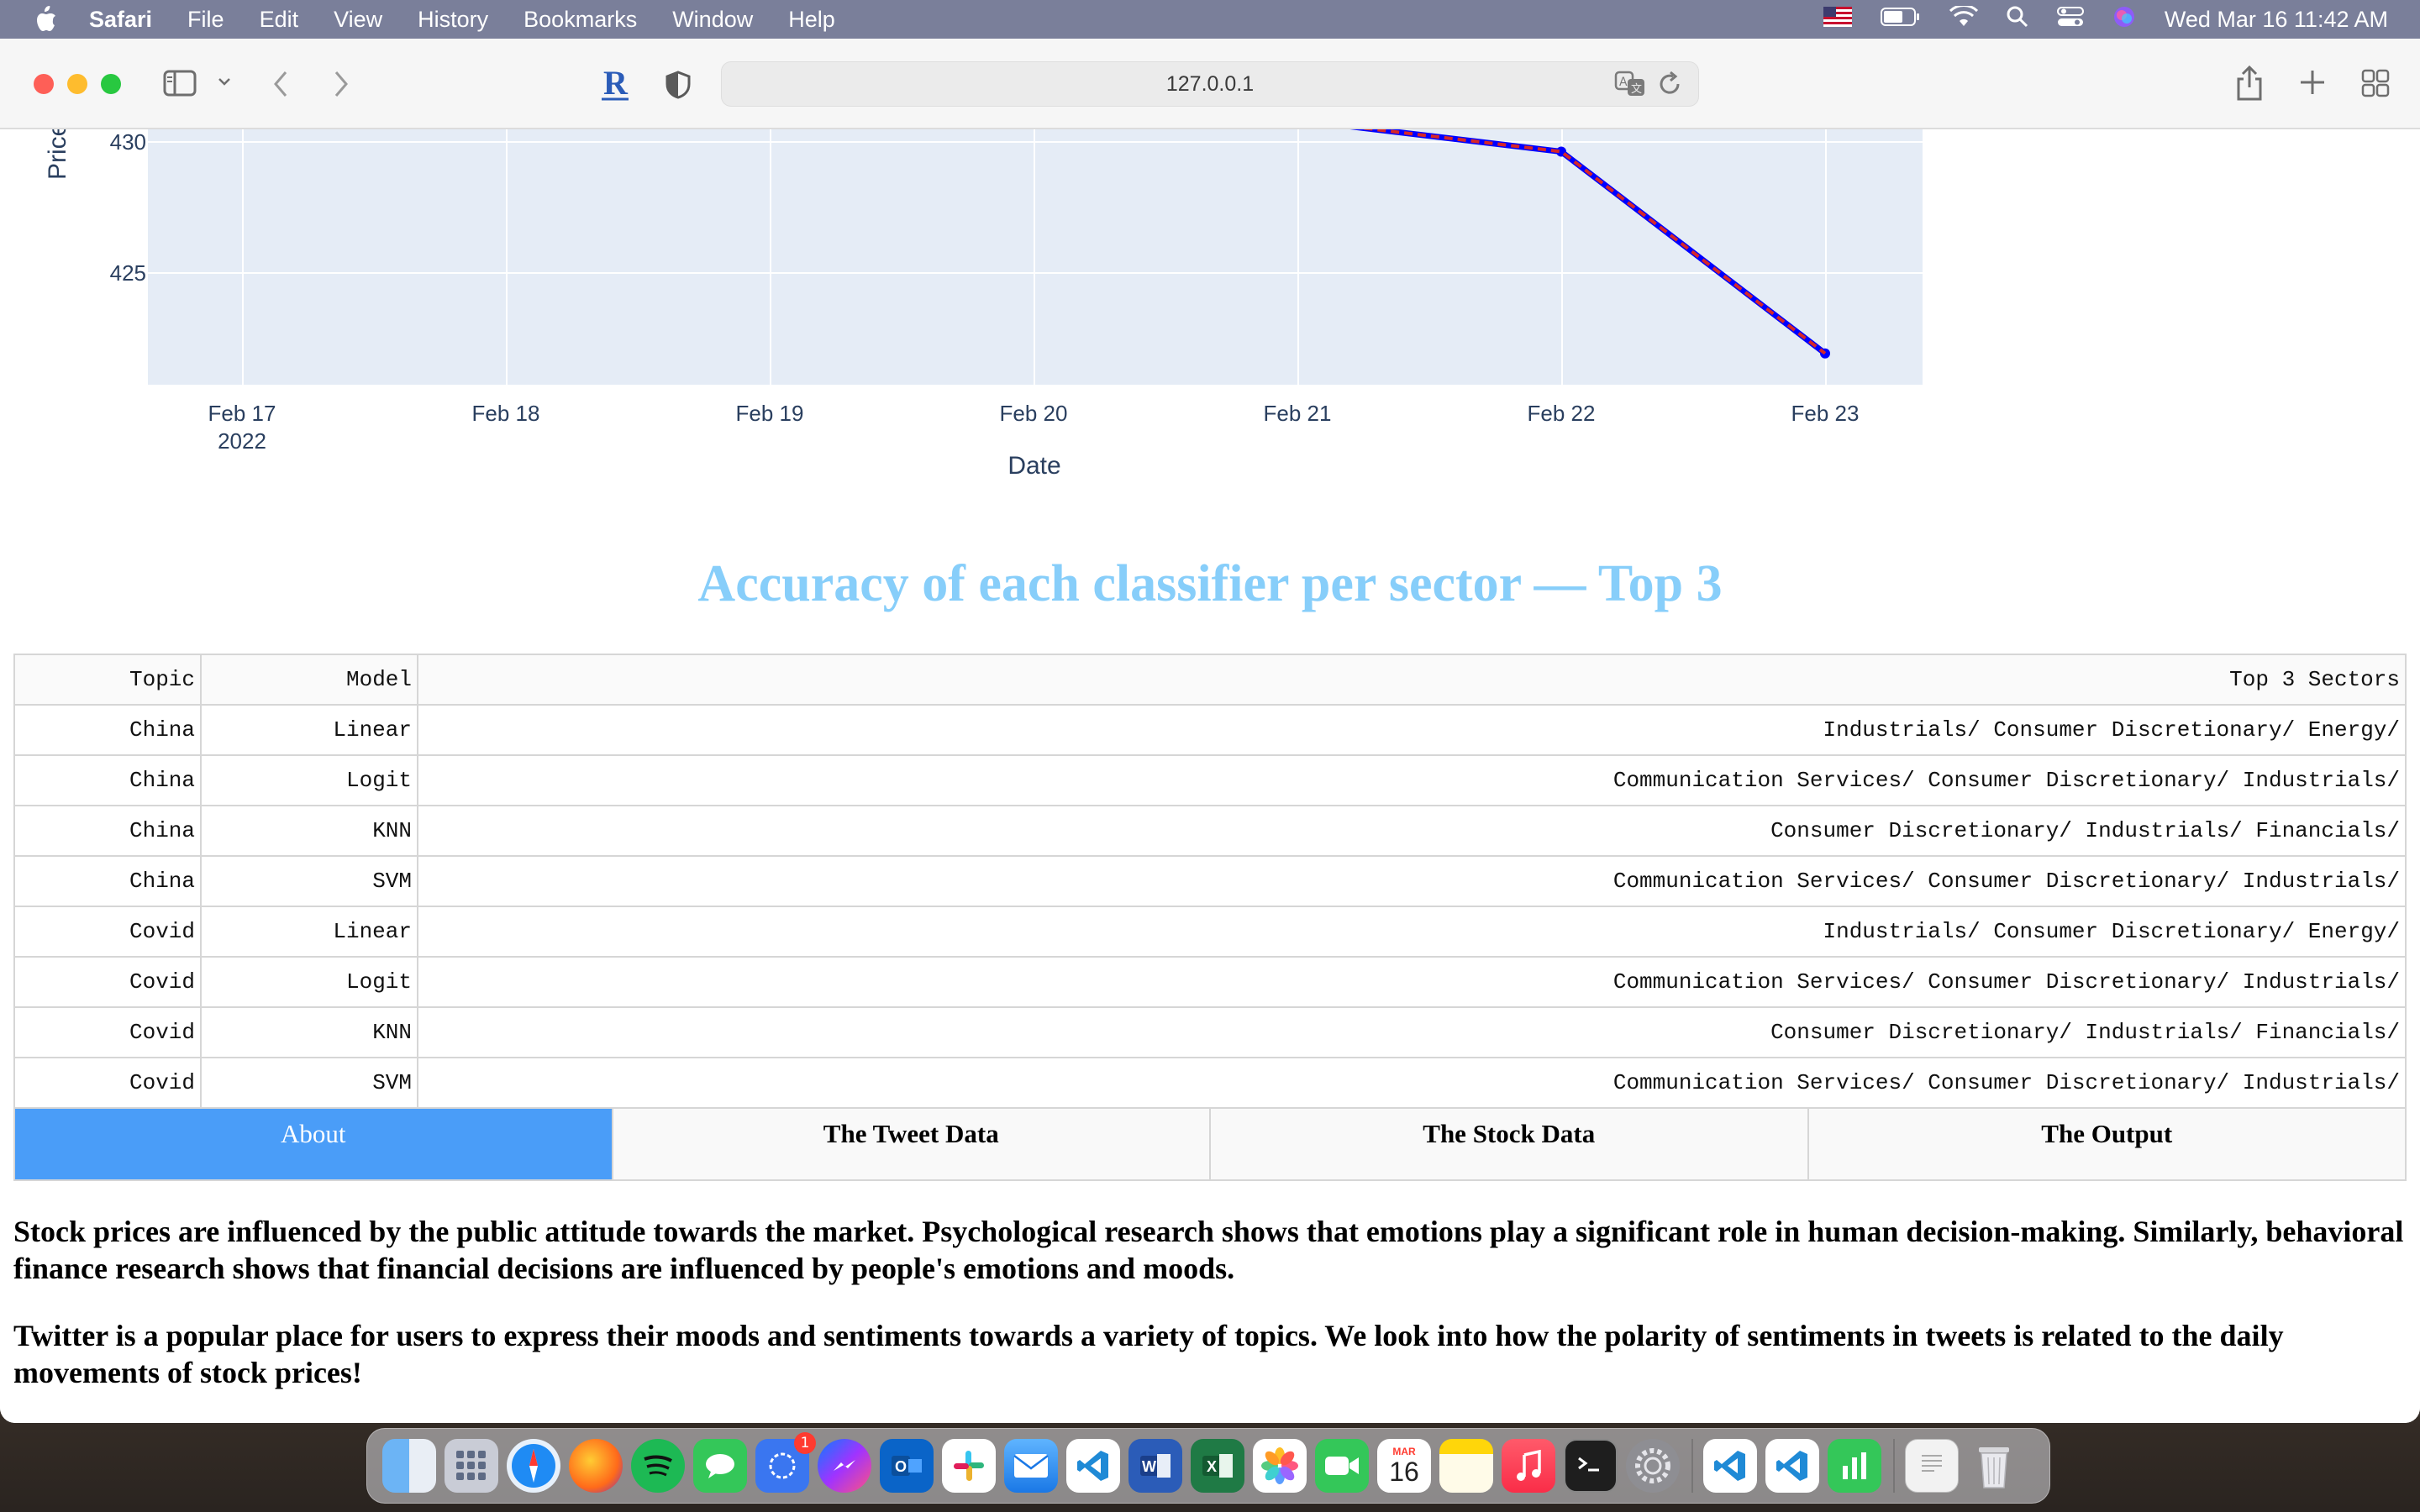  I want to click on sidebar-toggle-icon, so click(180, 83).